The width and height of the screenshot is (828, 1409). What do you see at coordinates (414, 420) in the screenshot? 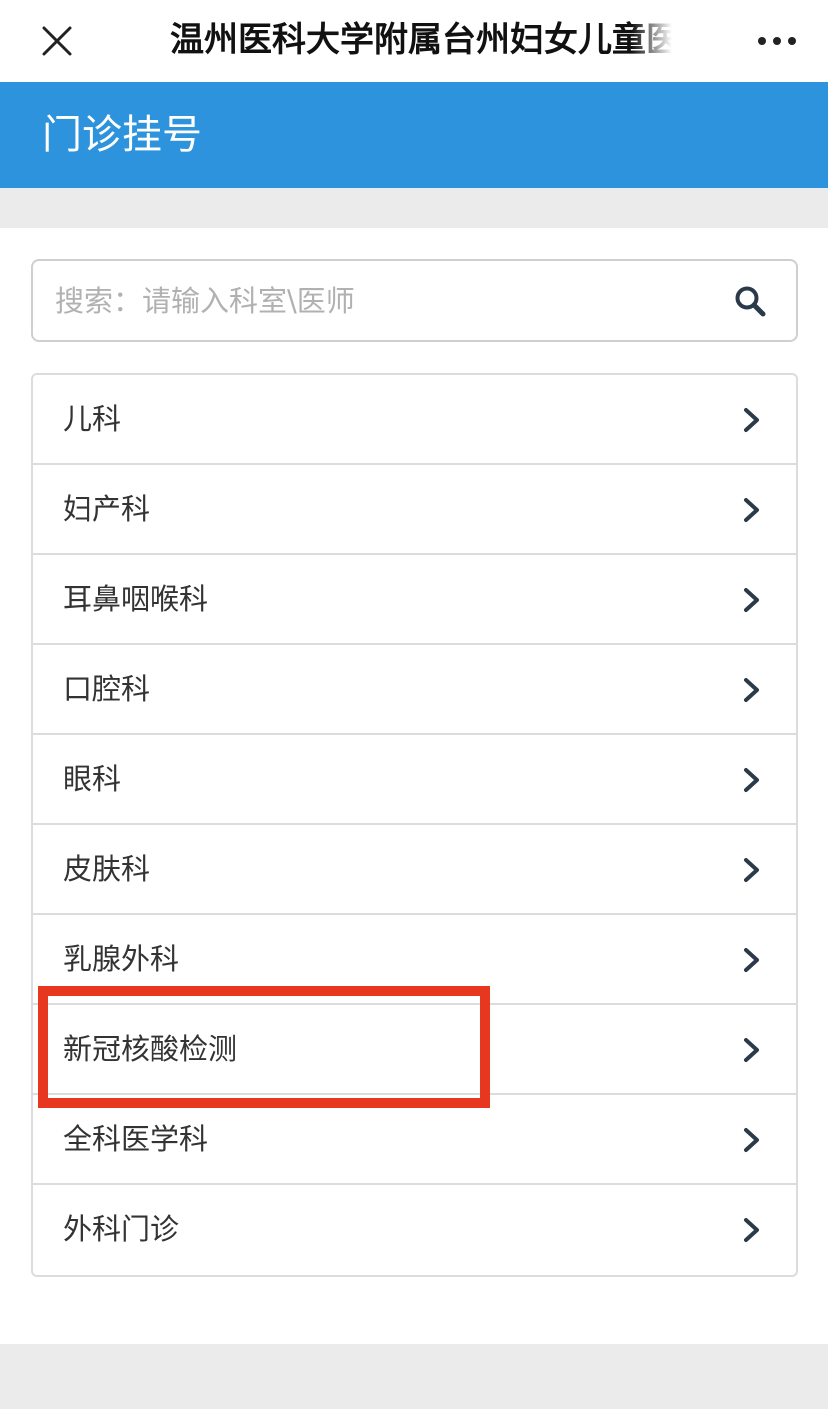
I see `list-item-pediatrics: 儿科` at bounding box center [414, 420].